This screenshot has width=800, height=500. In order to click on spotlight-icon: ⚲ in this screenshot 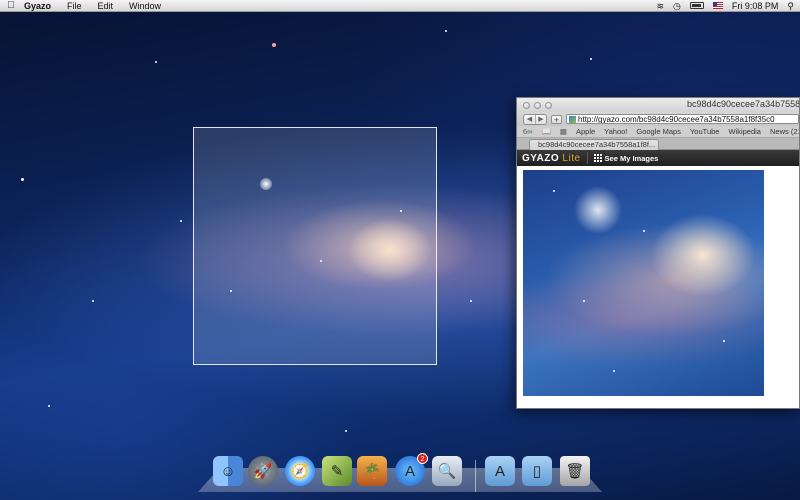, I will do `click(790, 6)`.